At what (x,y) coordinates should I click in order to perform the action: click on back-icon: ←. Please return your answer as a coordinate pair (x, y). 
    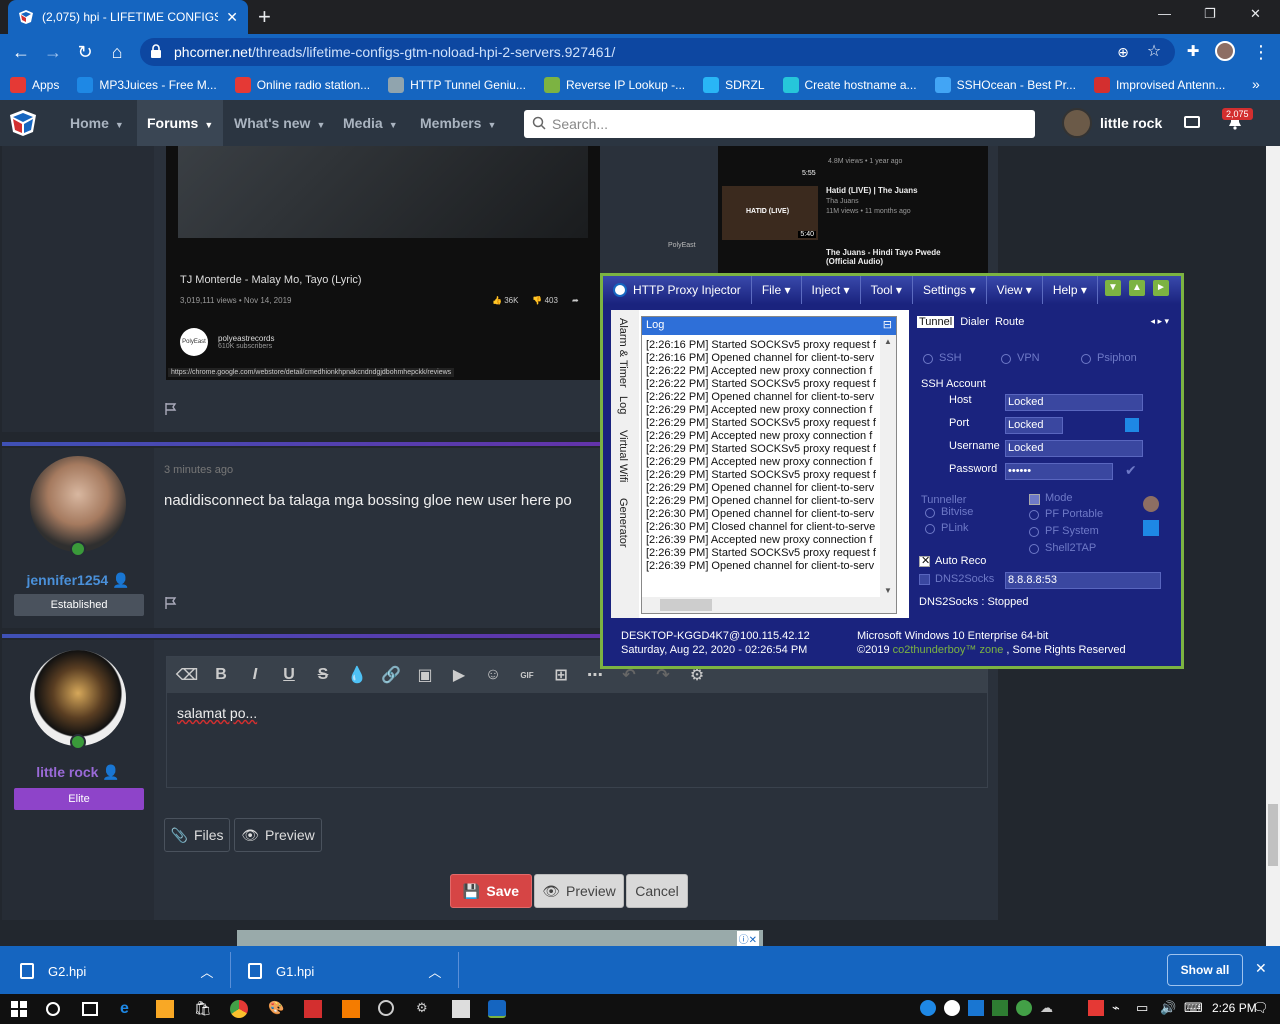
    Looking at the image, I should click on (21, 52).